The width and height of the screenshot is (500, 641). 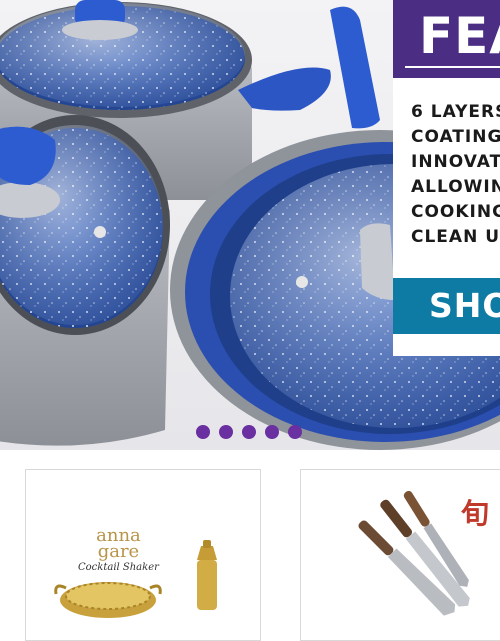 I want to click on feature-line: 6 LAYERS, so click(x=455, y=112).